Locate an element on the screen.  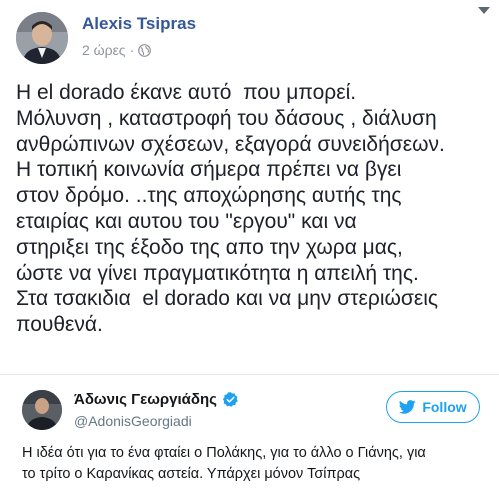
post-line: στον δρόμο. ..της αποχώρησης αυτής της is located at coordinates (209, 196).